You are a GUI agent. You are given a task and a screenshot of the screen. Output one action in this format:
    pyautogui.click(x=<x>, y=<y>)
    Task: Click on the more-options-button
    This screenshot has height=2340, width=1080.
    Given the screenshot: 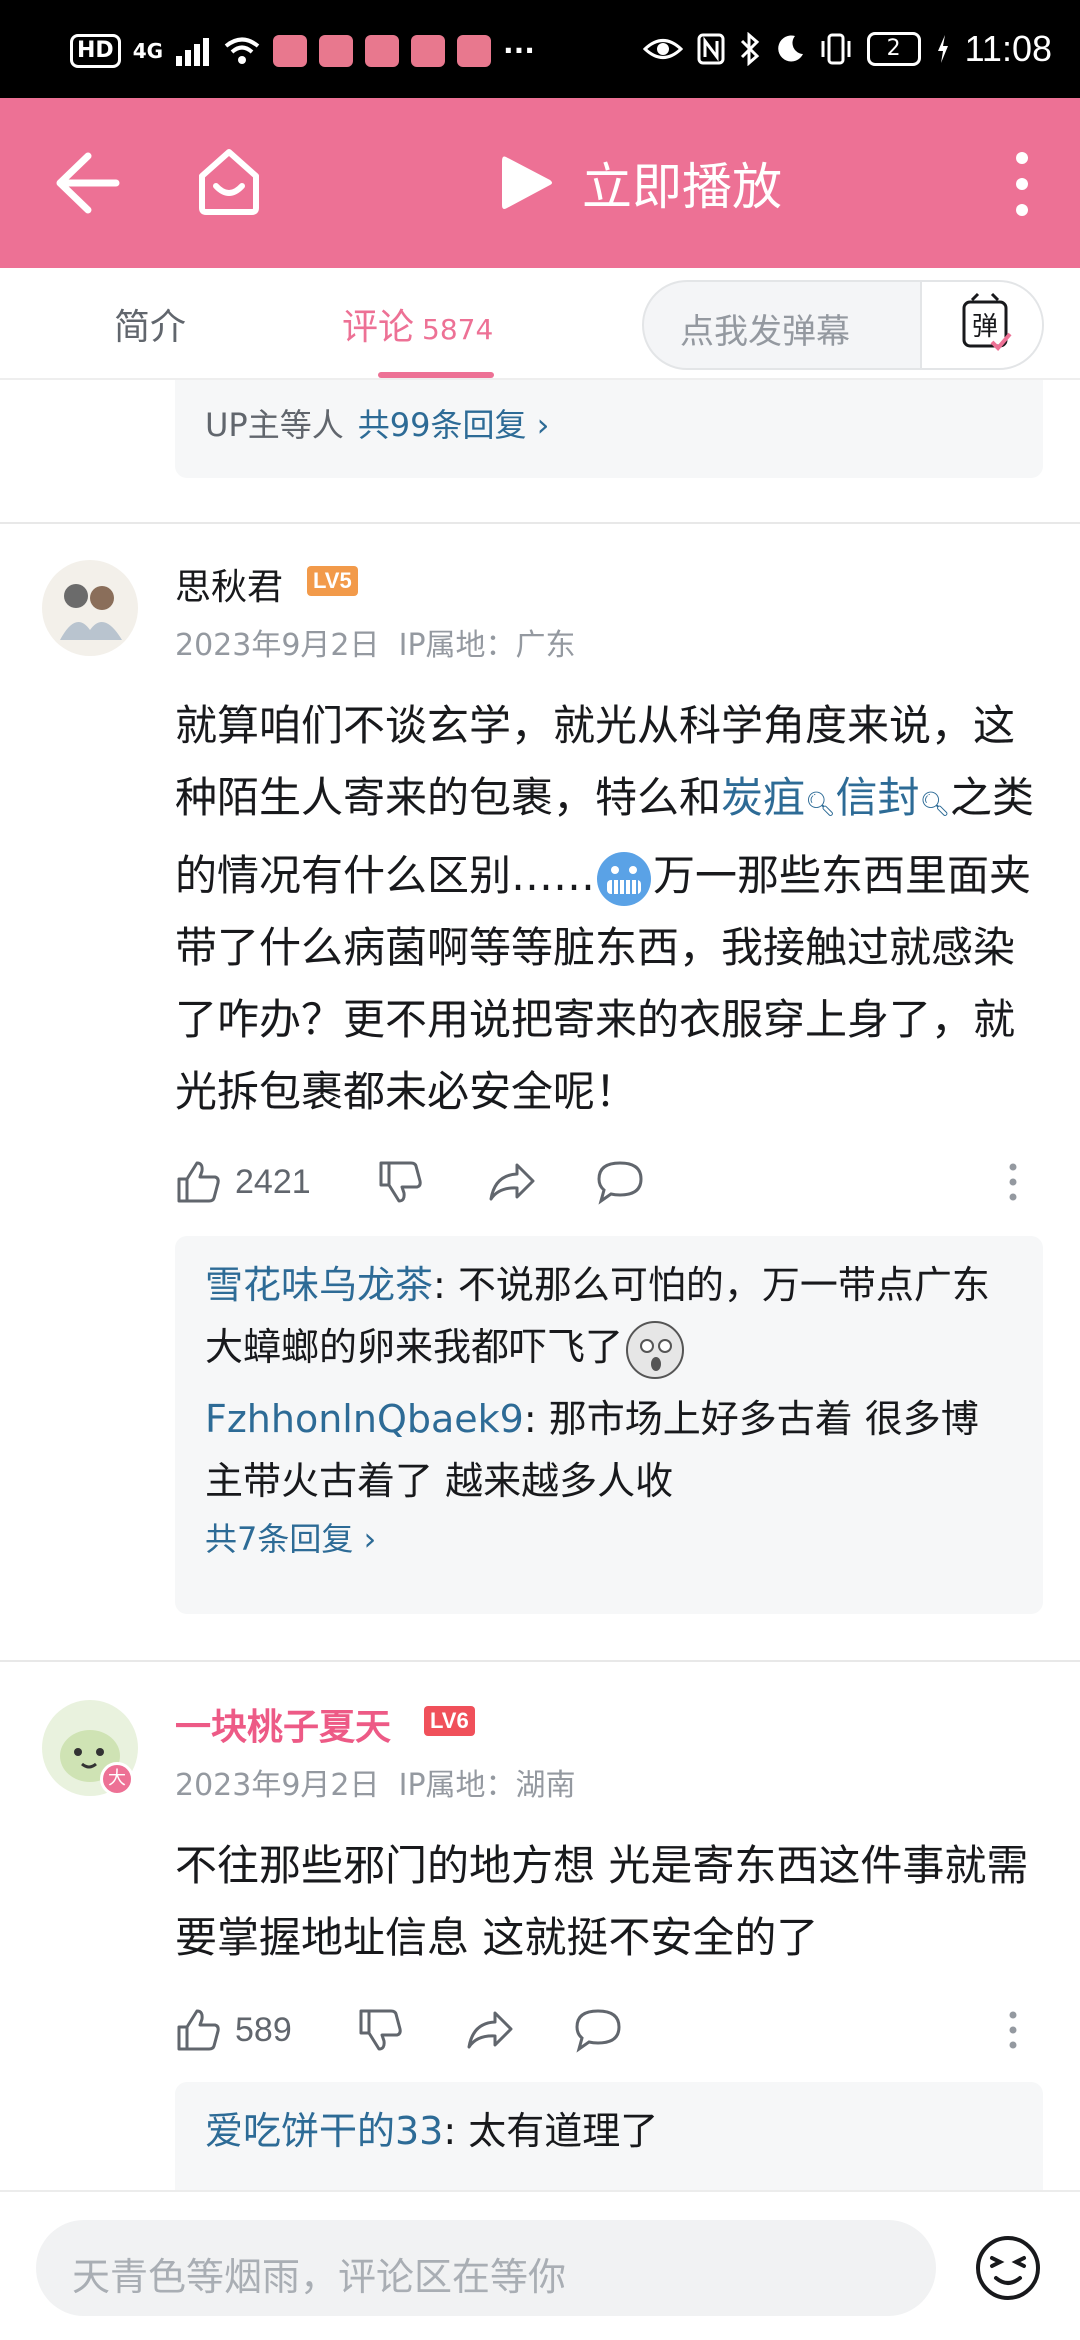 What is the action you would take?
    pyautogui.click(x=1022, y=184)
    